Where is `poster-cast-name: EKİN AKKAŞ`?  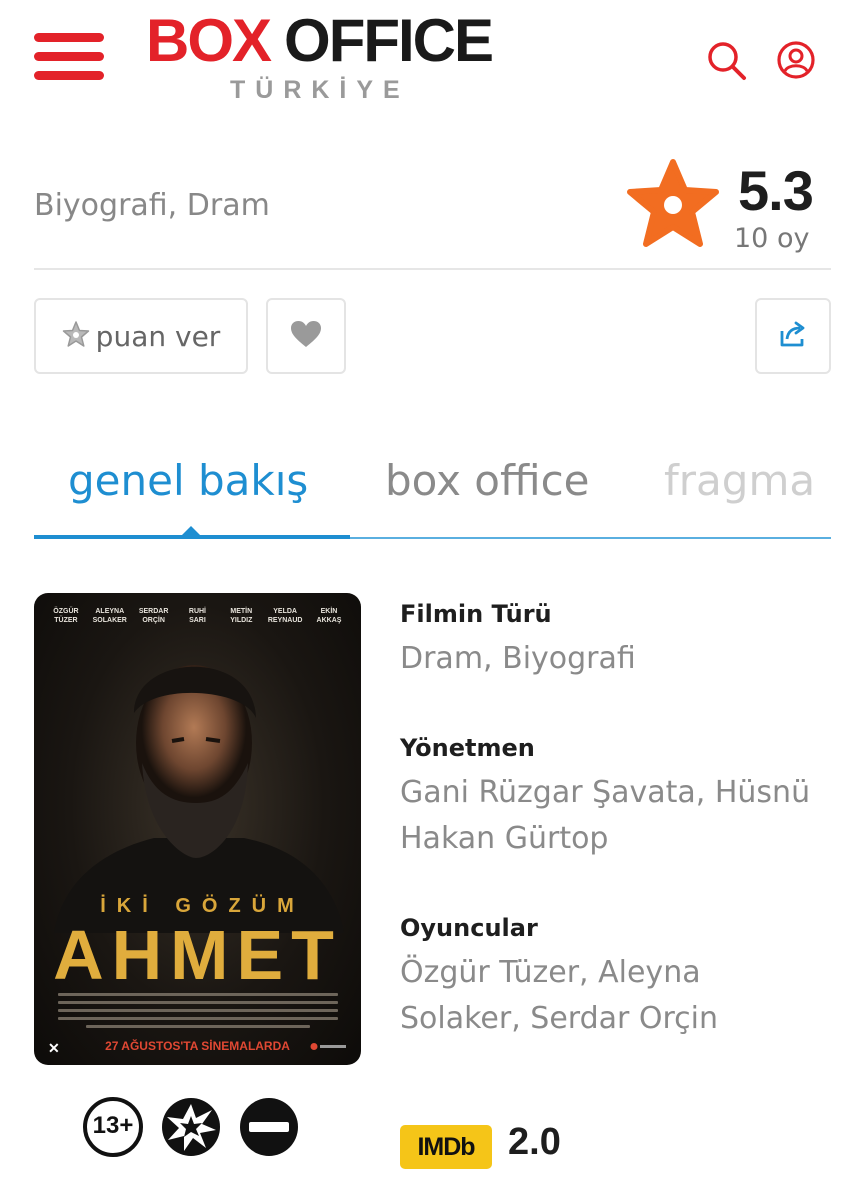 poster-cast-name: EKİN AKKAŞ is located at coordinates (329, 616).